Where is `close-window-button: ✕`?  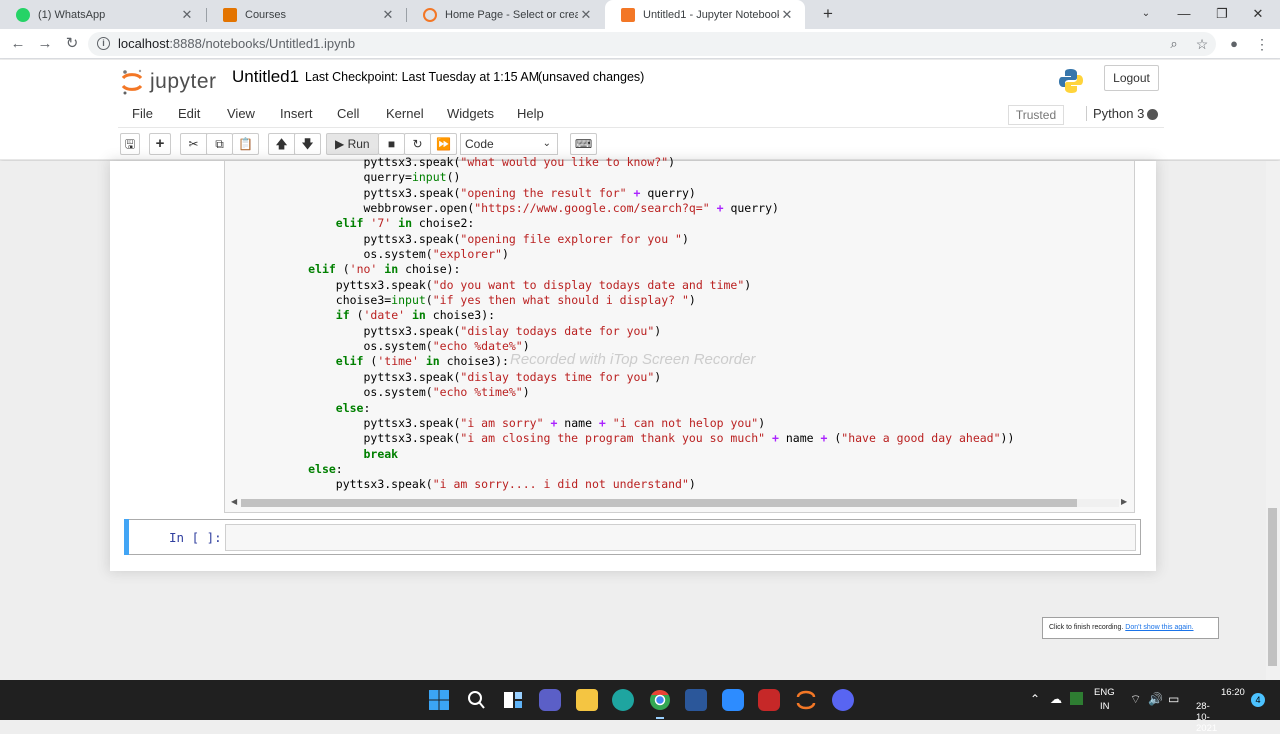
close-window-button: ✕ is located at coordinates (1258, 14).